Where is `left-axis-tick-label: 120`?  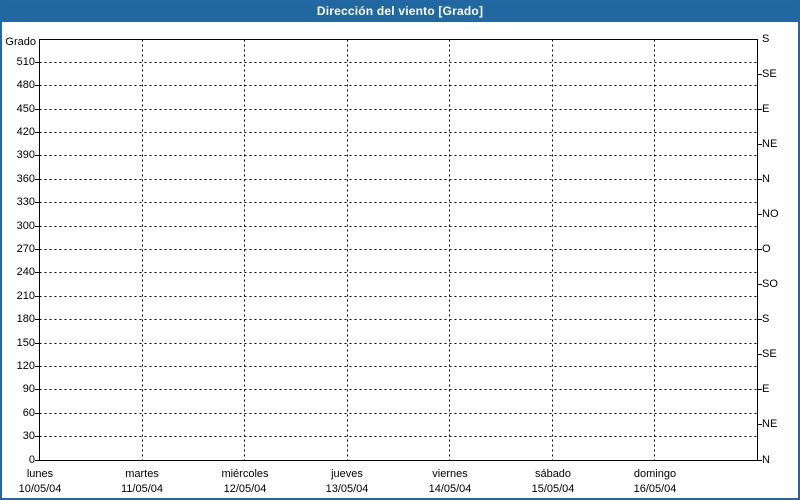 left-axis-tick-label: 120 is located at coordinates (25, 366).